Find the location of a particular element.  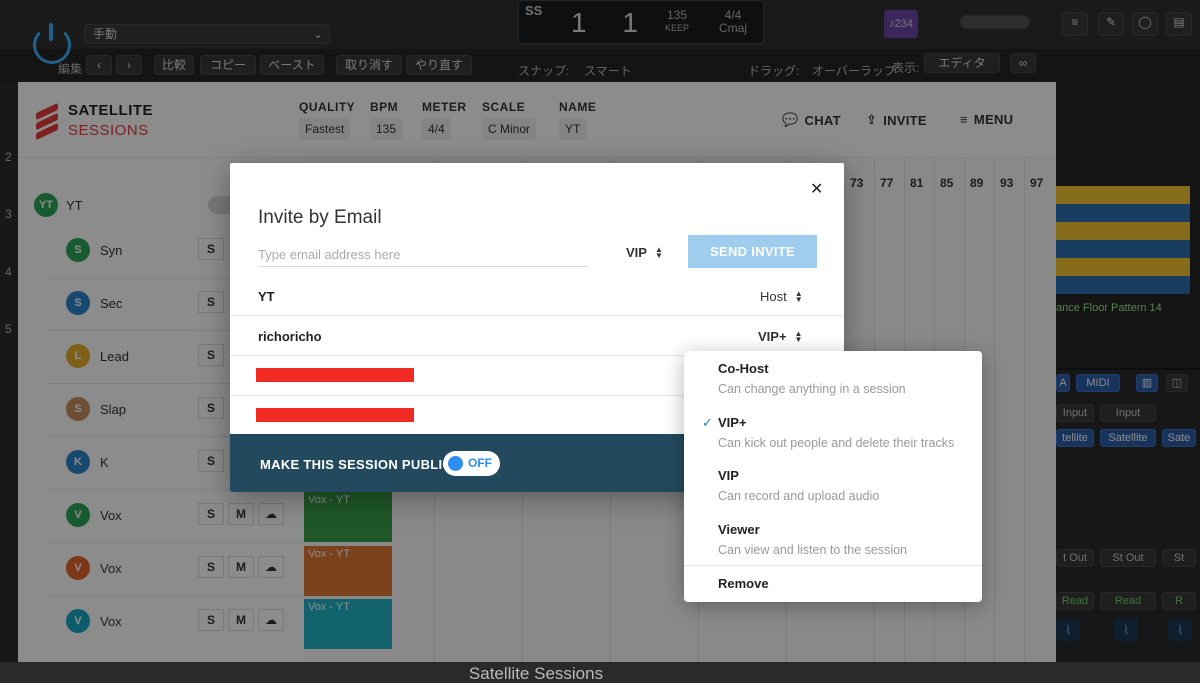

member-role-value: VIP+ is located at coordinates (772, 336).